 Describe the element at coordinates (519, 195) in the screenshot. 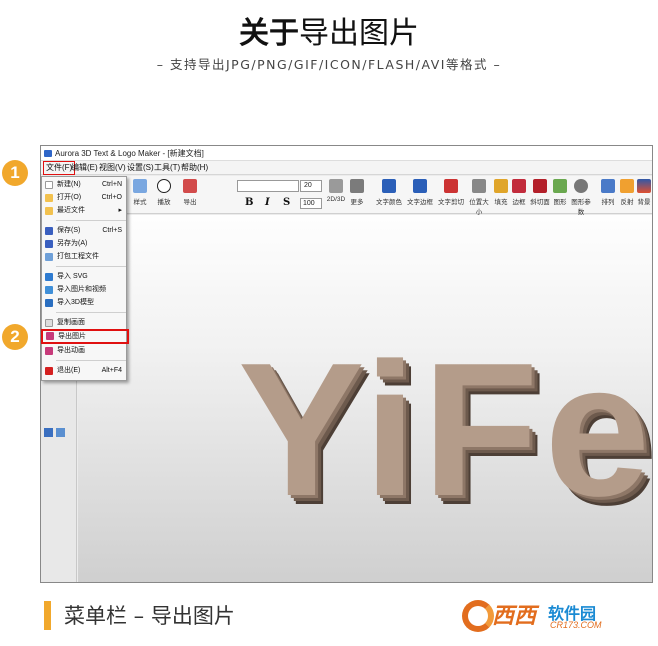

I see `border-button: 边框` at that location.